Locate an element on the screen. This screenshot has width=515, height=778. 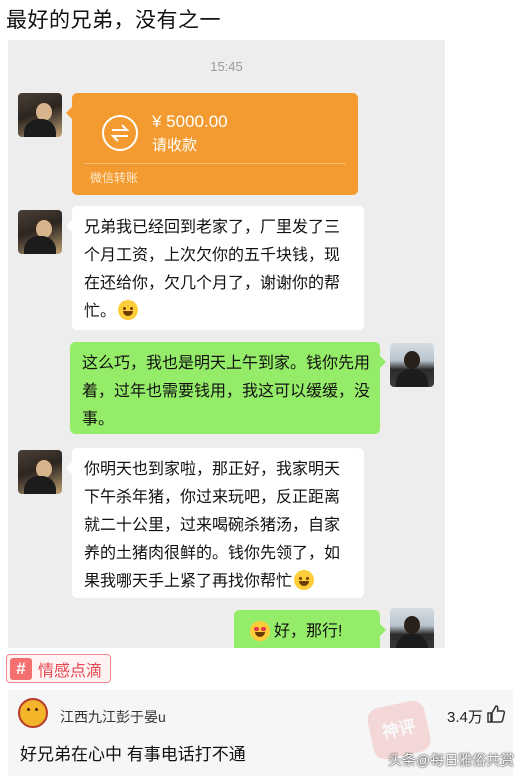
message-bubble-me: 这么巧，我也是明天上午到家。钱你先用着，过年也需要钱用，我这可以缓缓，没事。 is located at coordinates (228, 388).